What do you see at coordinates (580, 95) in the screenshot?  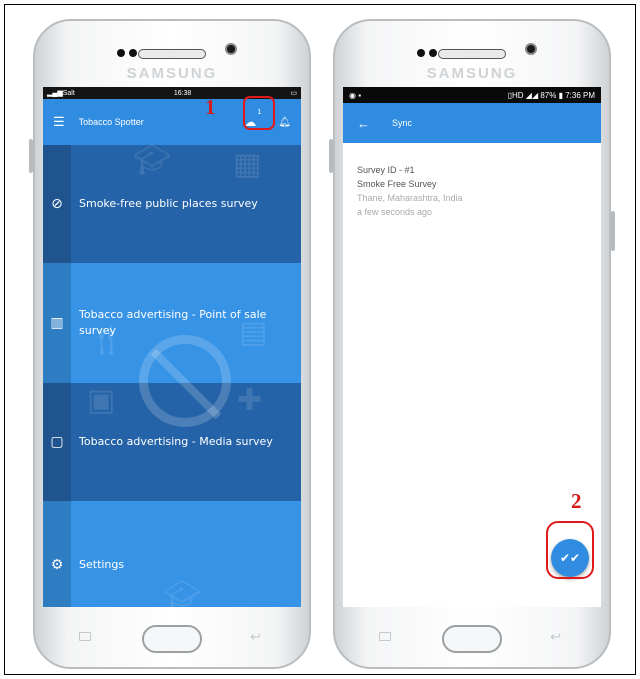 I see `status-time: 7:36 PM` at bounding box center [580, 95].